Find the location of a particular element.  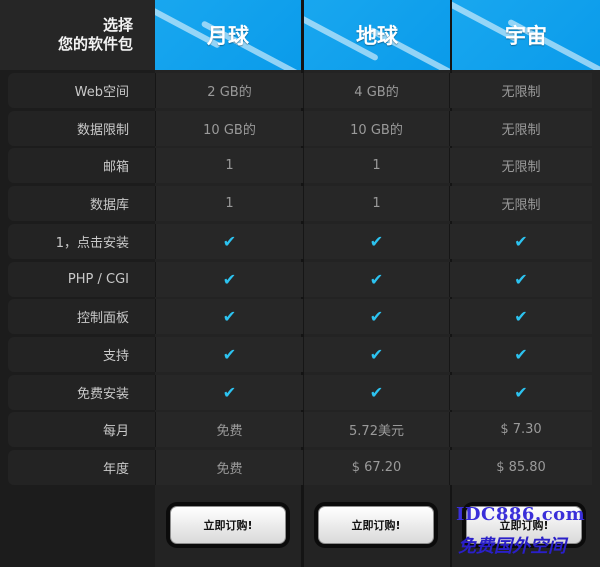

table-row: 邮箱 1 1 无限制 is located at coordinates (304, 165).